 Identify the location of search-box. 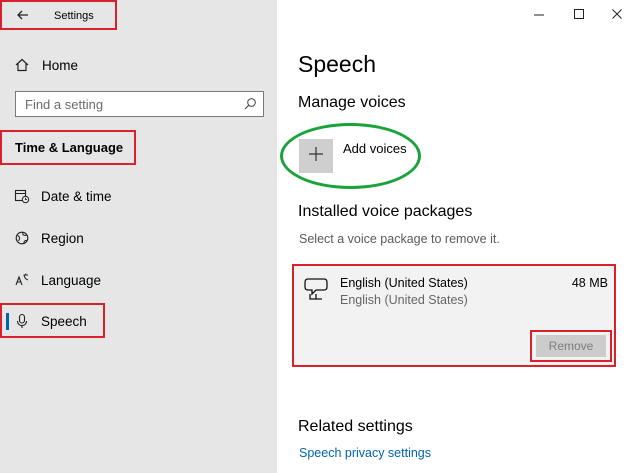
(139, 104).